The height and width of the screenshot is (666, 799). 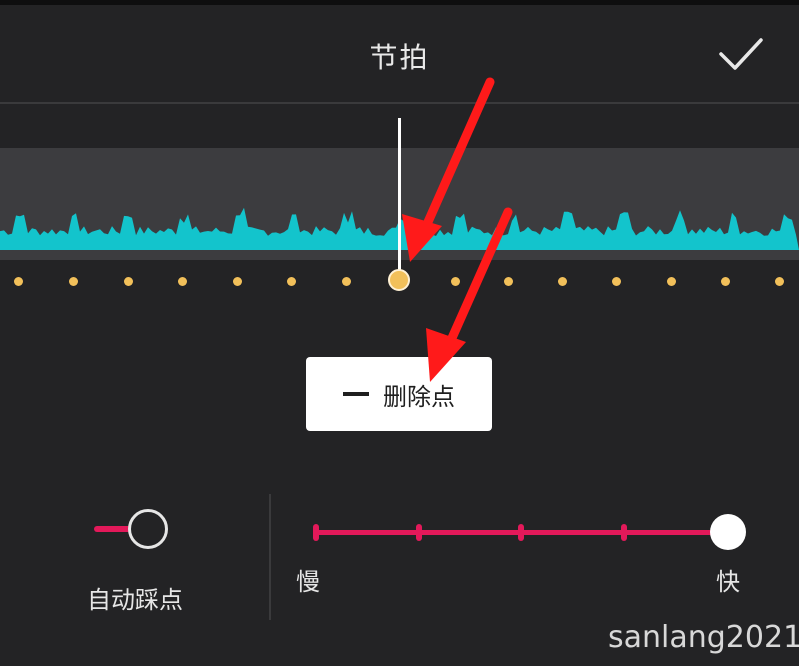 What do you see at coordinates (399, 103) in the screenshot?
I see `header-divider` at bounding box center [399, 103].